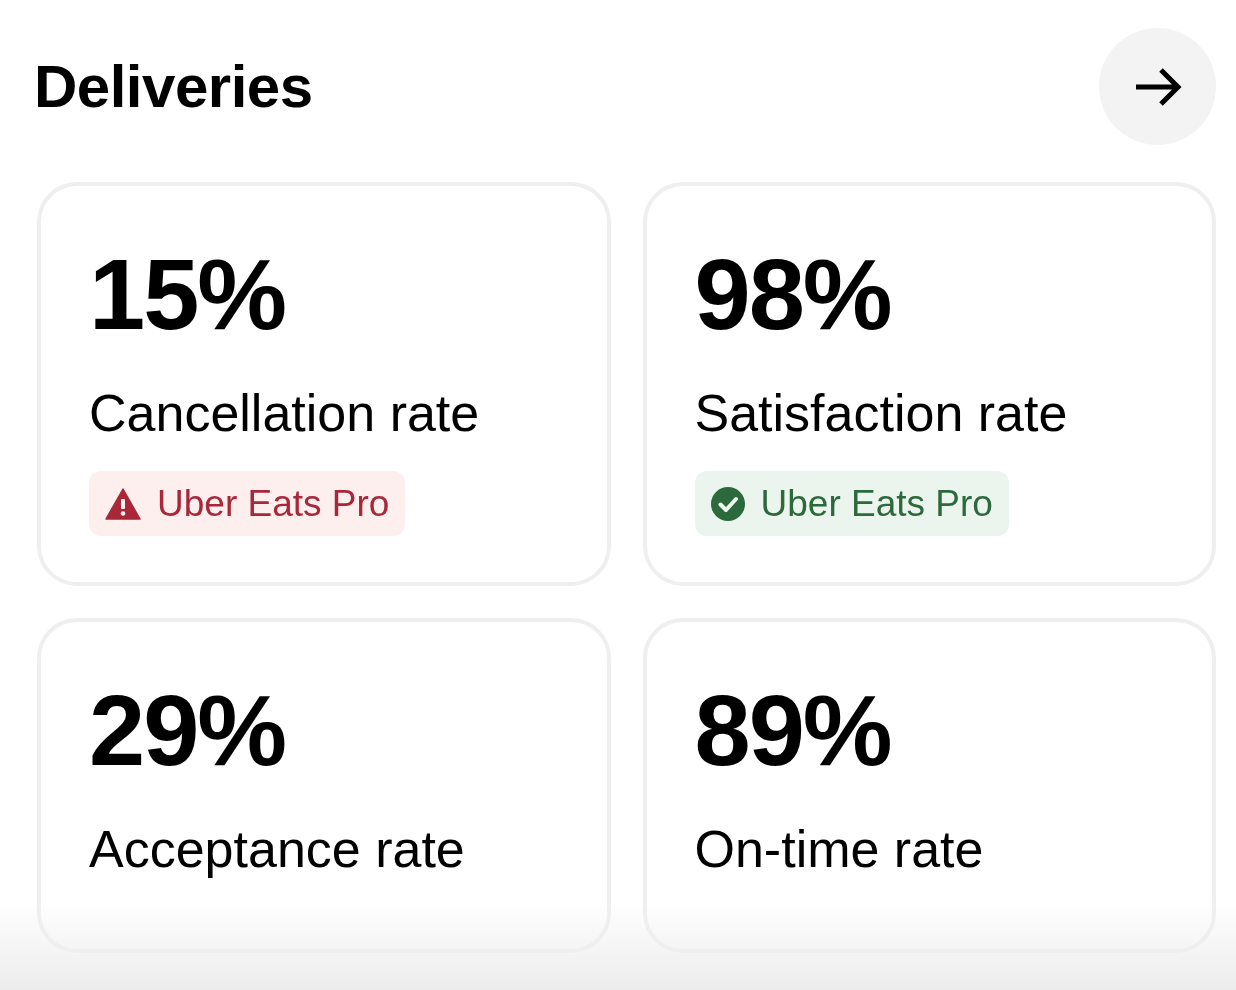 This screenshot has height=990, width=1236. What do you see at coordinates (123, 503) in the screenshot?
I see `warning-icon` at bounding box center [123, 503].